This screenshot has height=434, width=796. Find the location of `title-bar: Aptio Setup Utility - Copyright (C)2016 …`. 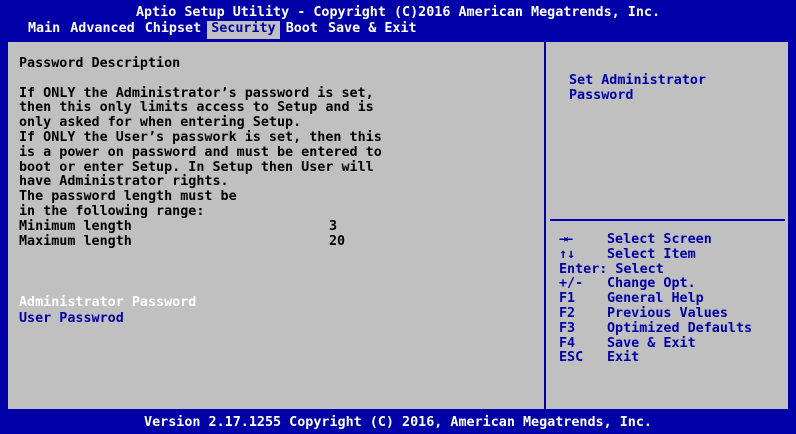

title-bar: Aptio Setup Utility - Copyright (C)2016 … is located at coordinates (398, 20).